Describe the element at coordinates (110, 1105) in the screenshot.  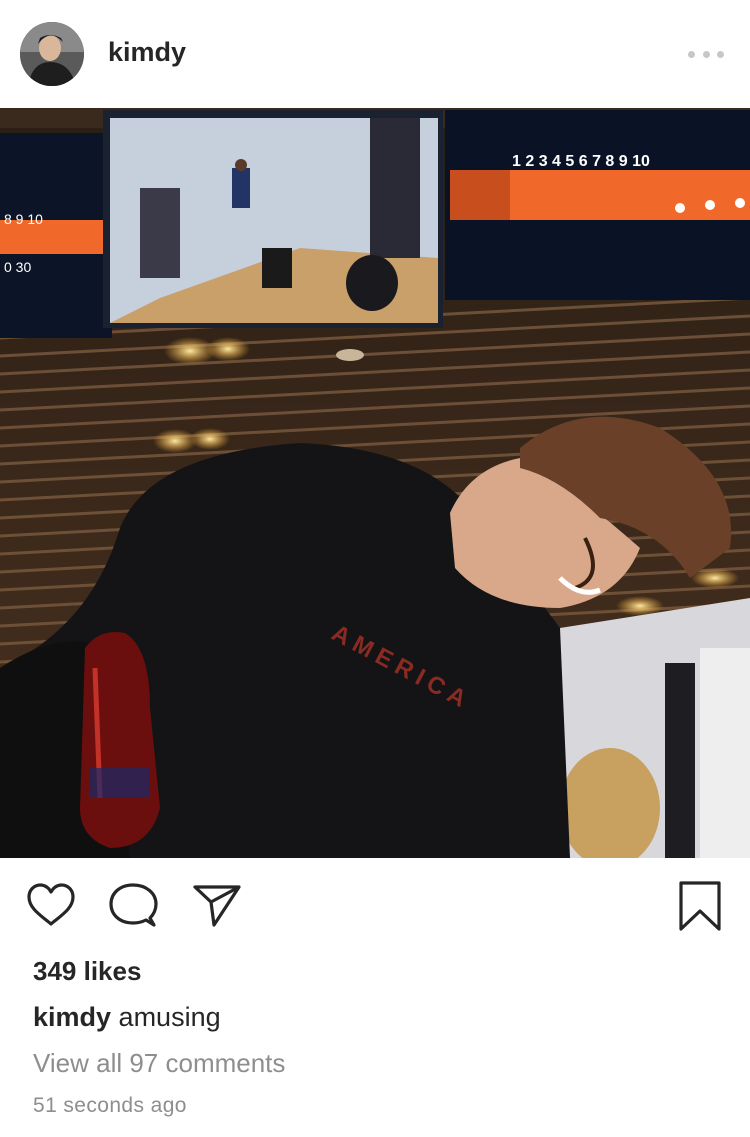
I see `post-timestamp: 51 seconds ago` at that location.